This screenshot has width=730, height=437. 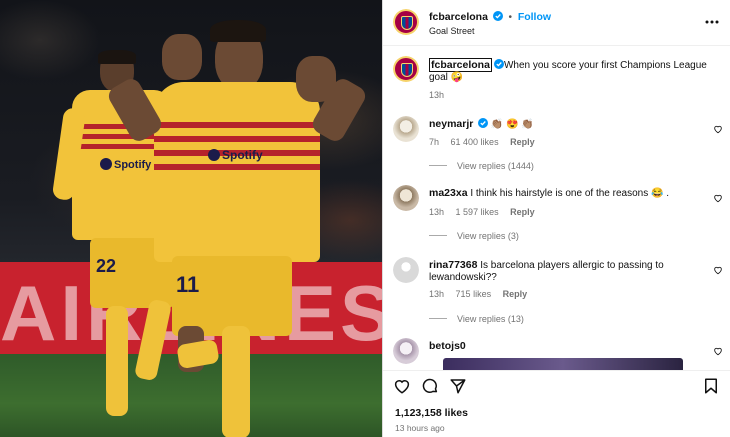 I want to click on player-front-number: 11, so click(x=188, y=284).